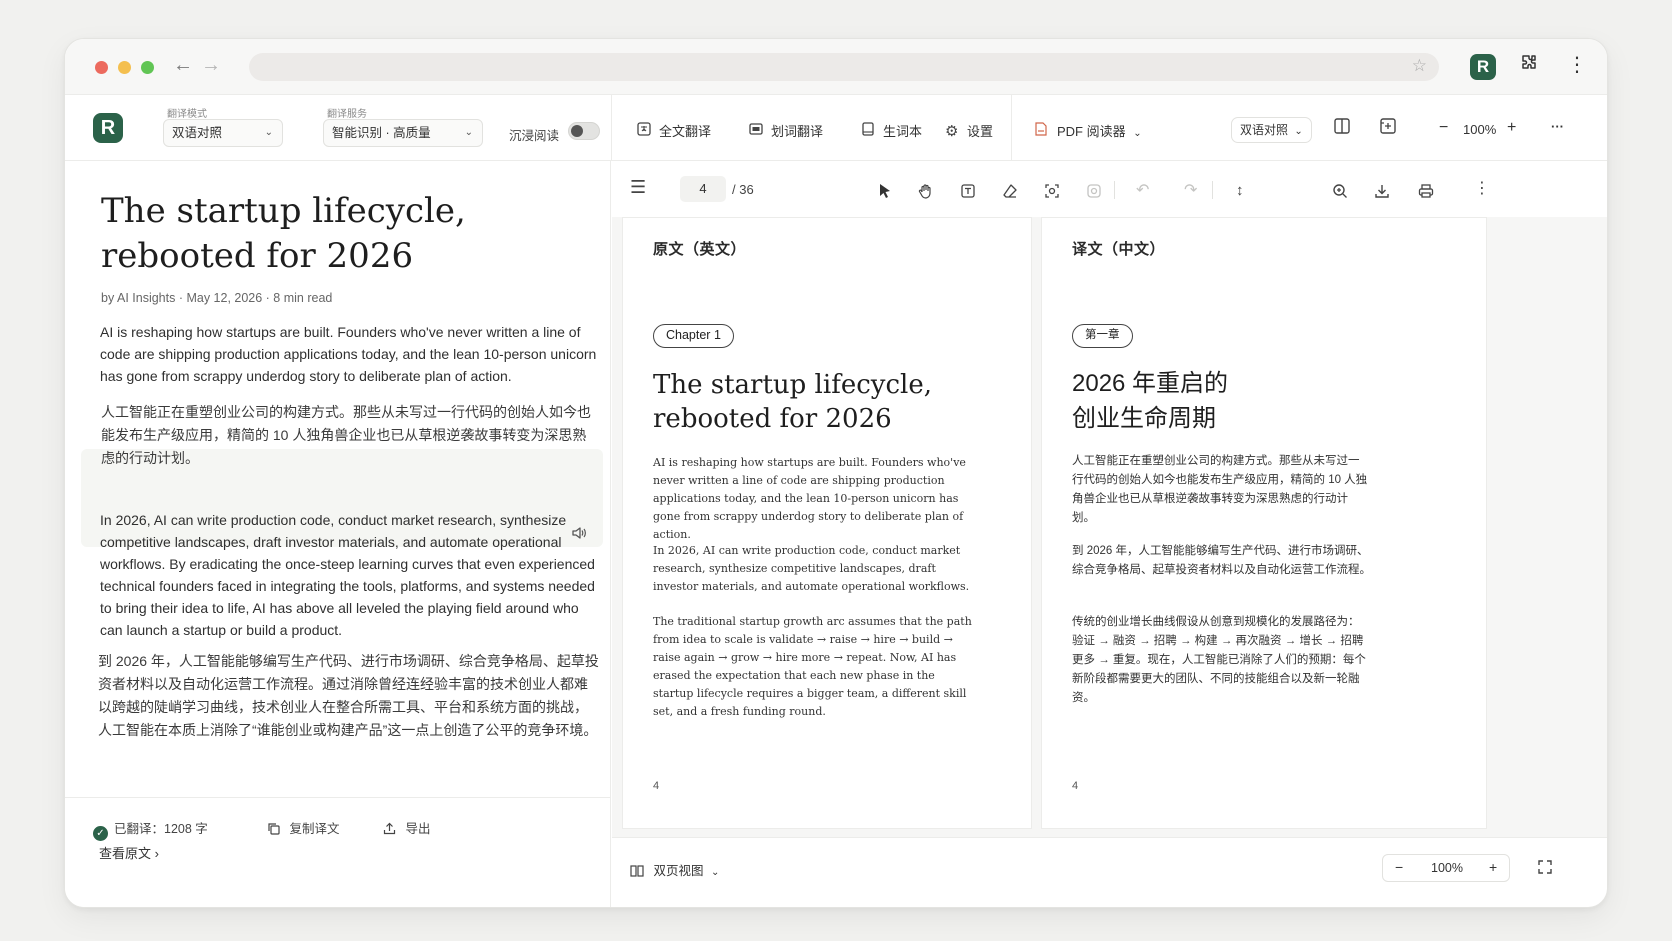  Describe the element at coordinates (678, 871) in the screenshot. I see `view-mode-label: 双页视图` at that location.